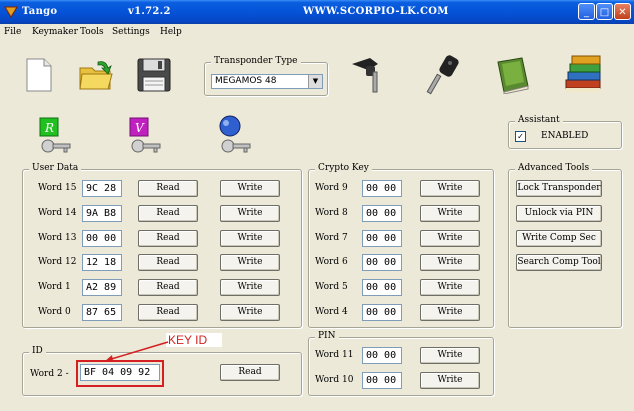 The height and width of the screenshot is (411, 634). Describe the element at coordinates (37, 351) in the screenshot. I see `id-label: ID` at that location.